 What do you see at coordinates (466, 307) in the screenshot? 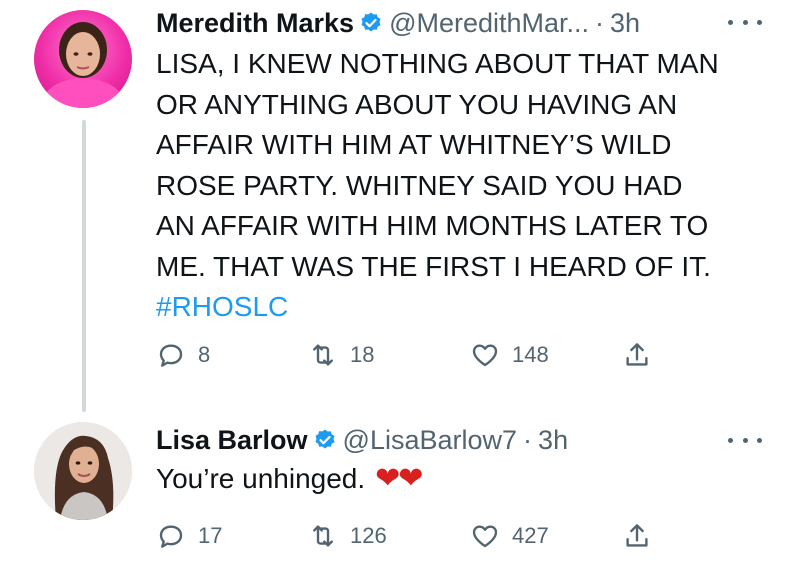
I see `hashtag-link: #RHOSLC` at bounding box center [466, 307].